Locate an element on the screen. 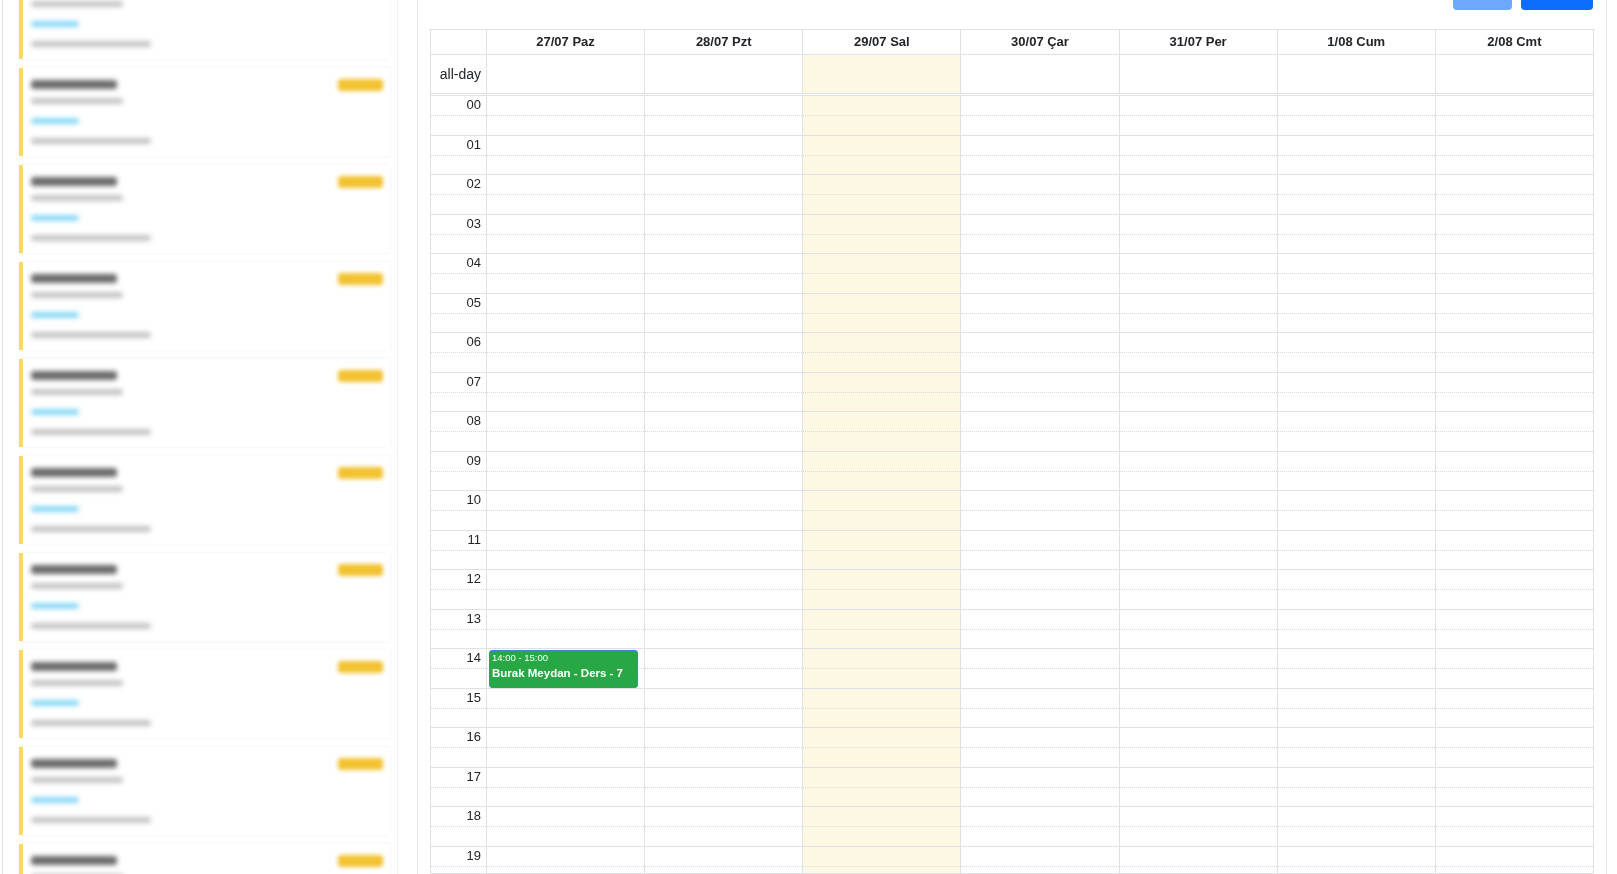  hour-label: 14 is located at coordinates (473, 658).